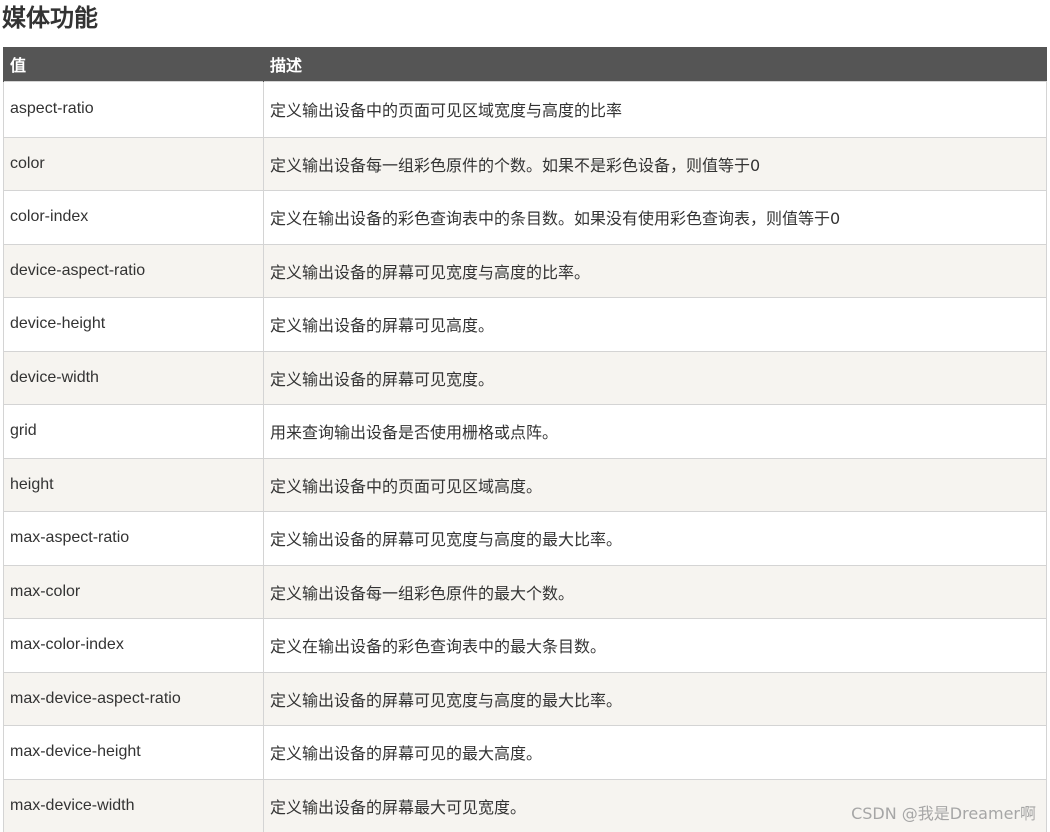 The width and height of the screenshot is (1050, 832). I want to click on feature-description: 定义输出设备的屏幕可见高度。, so click(655, 324).